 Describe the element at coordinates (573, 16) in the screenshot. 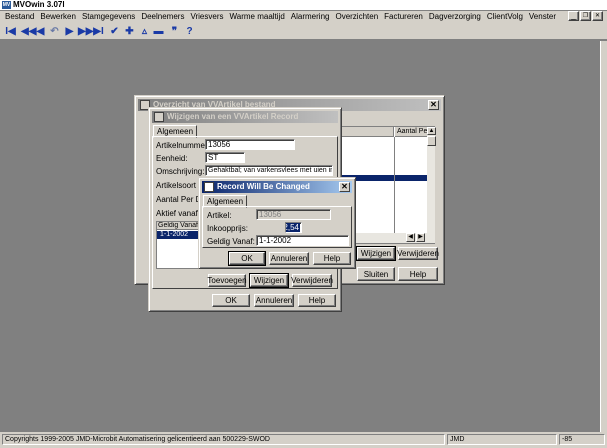

I see `minimize-button: _` at that location.